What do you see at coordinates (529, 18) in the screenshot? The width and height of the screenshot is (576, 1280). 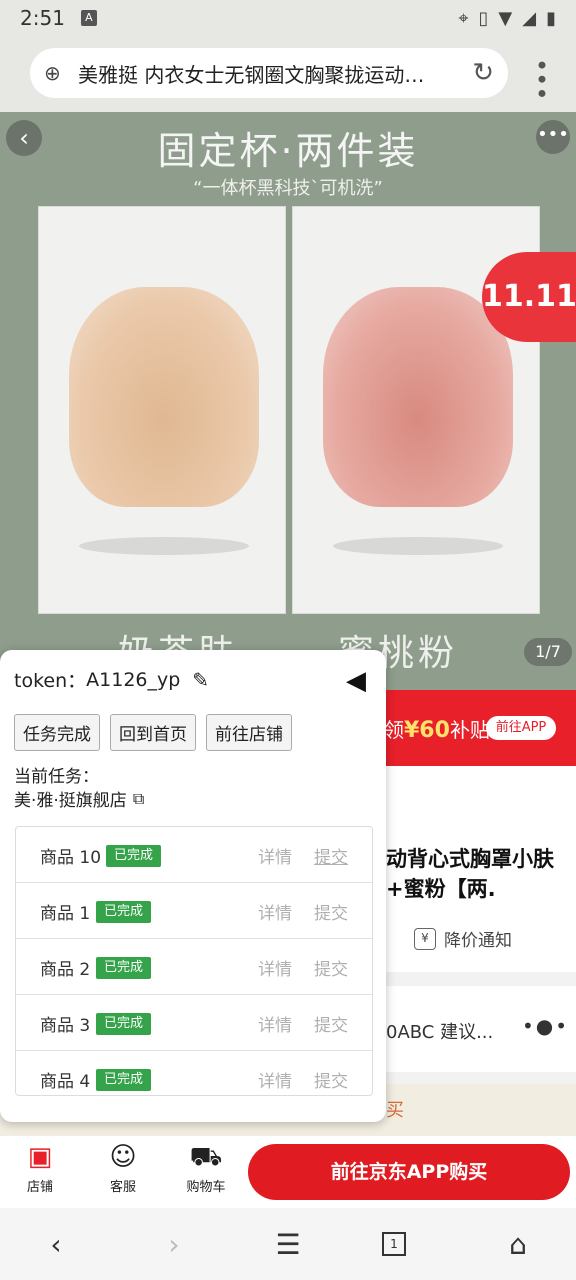 I see `signal-icon: ◢` at bounding box center [529, 18].